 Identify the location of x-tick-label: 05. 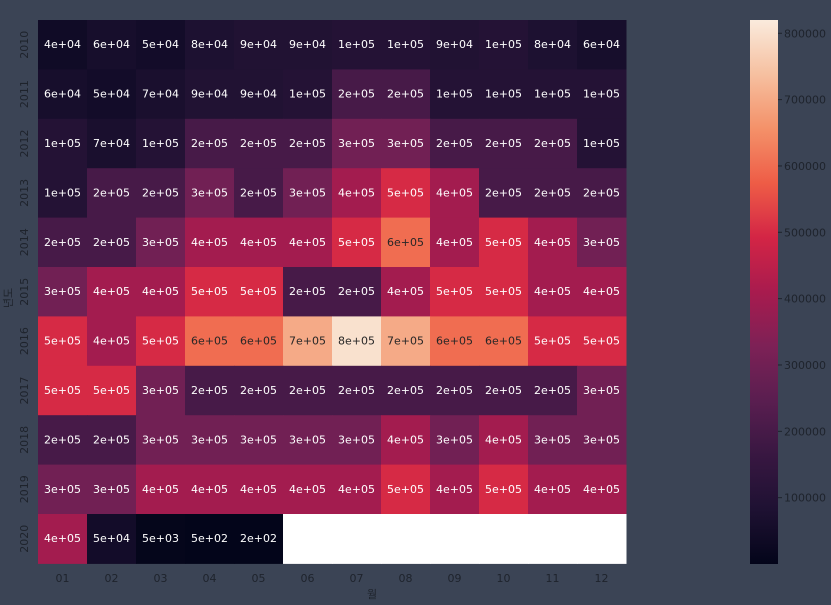
(259, 578).